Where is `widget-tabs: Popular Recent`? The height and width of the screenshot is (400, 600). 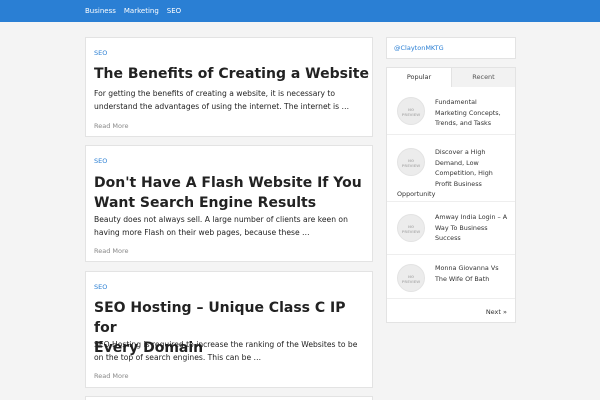 widget-tabs: Popular Recent is located at coordinates (451, 77).